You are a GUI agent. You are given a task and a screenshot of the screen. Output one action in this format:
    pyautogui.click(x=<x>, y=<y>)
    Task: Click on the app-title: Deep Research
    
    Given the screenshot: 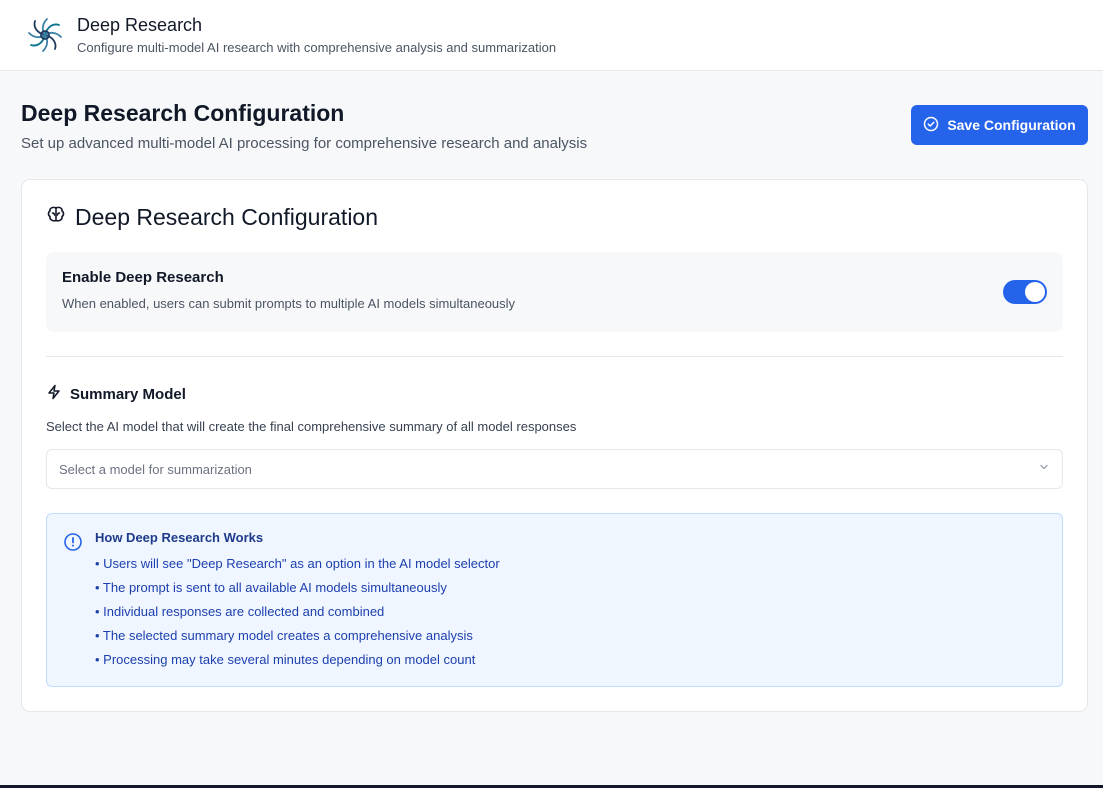 What is the action you would take?
    pyautogui.click(x=140, y=24)
    